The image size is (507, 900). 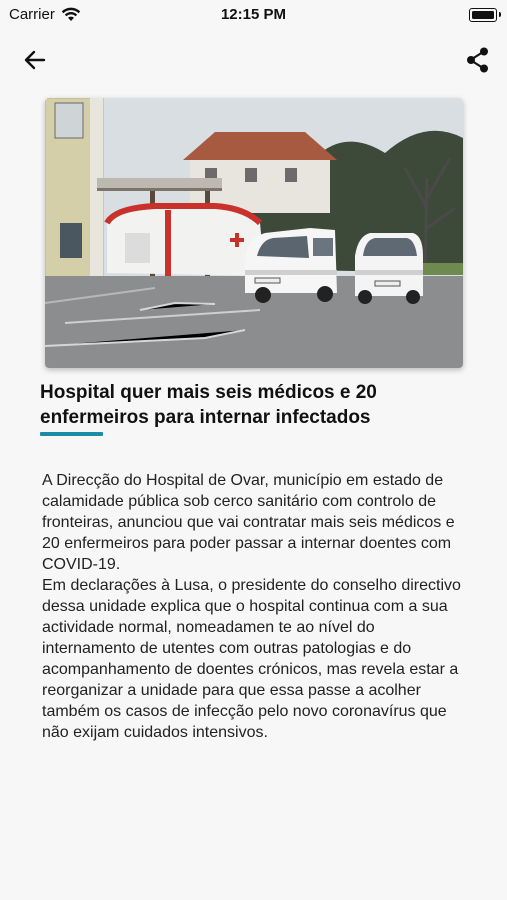 I want to click on status-time: 12:15 PM, so click(x=253, y=14).